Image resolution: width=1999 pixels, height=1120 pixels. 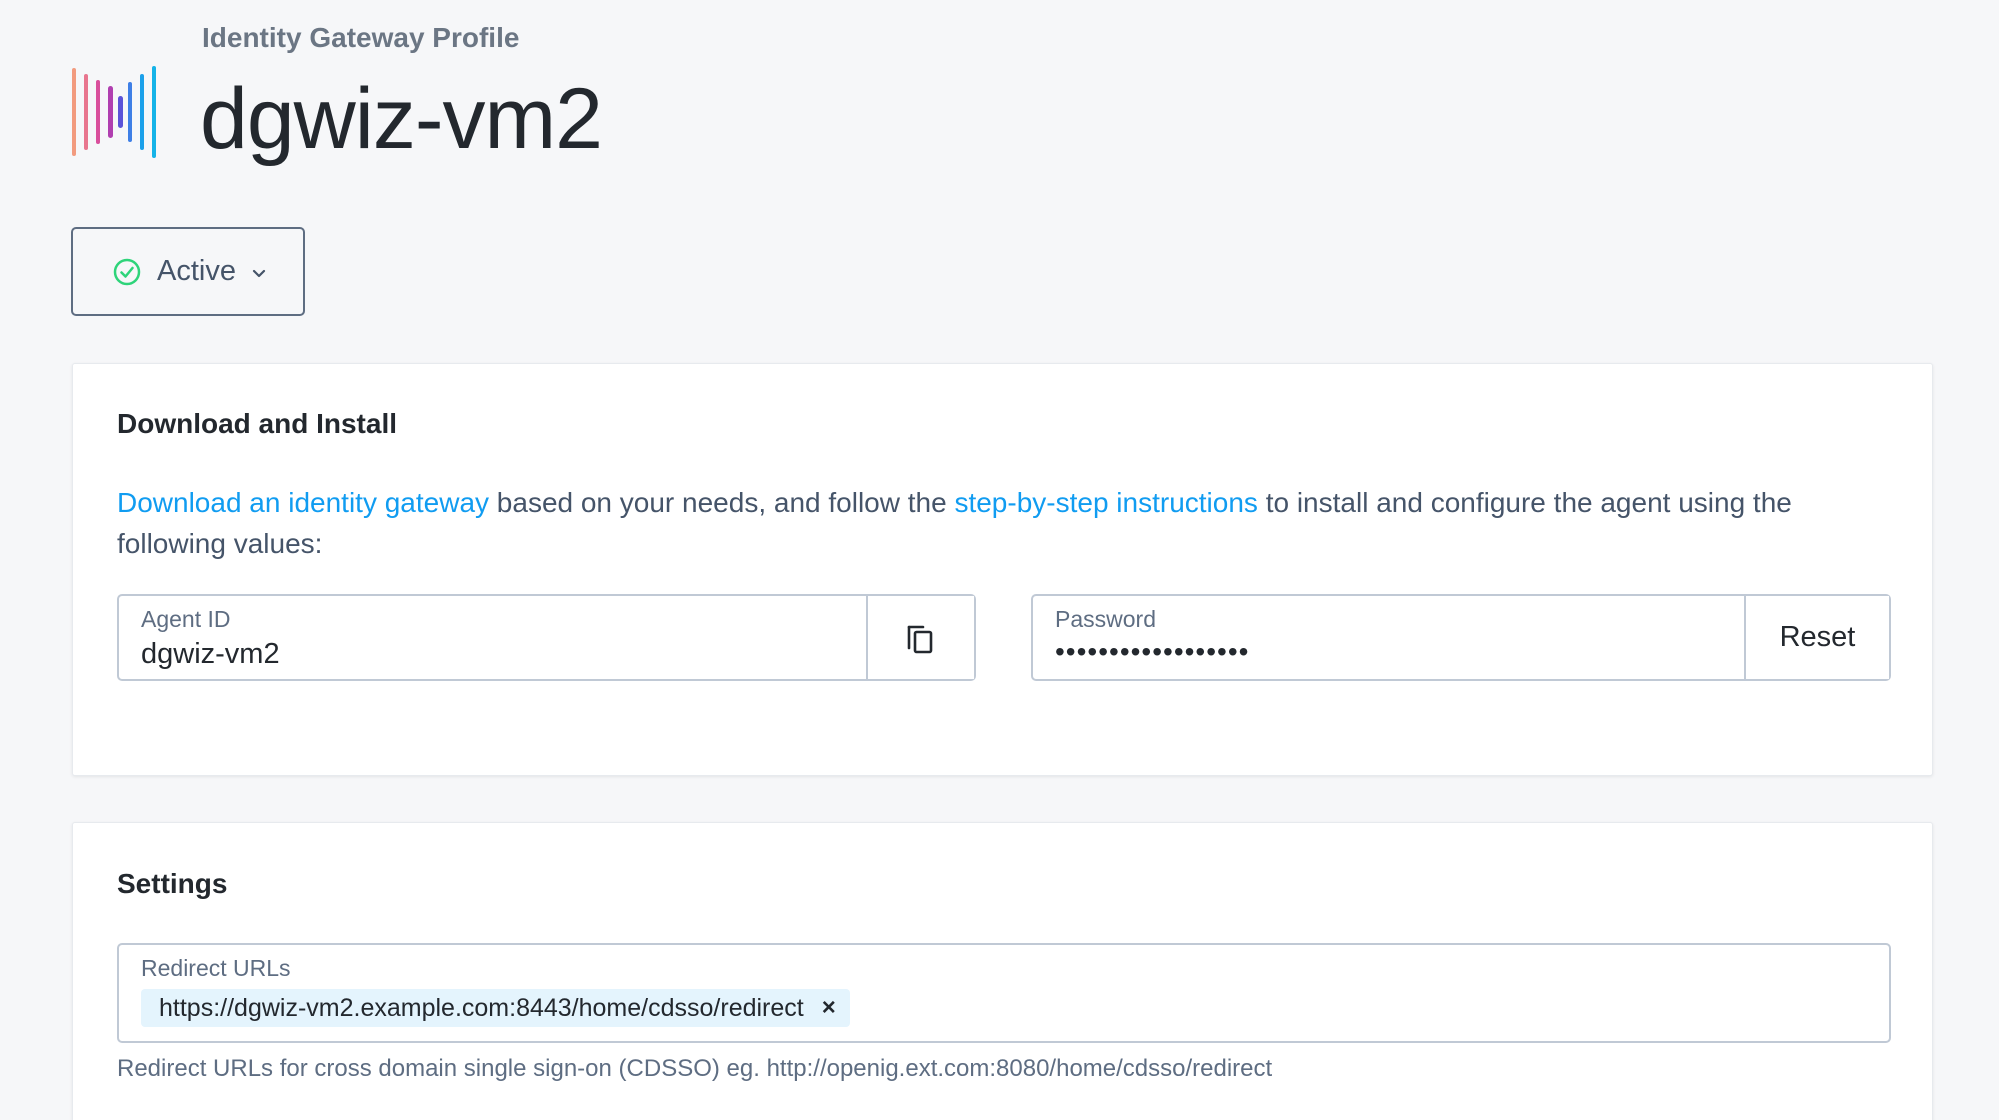 I want to click on agent-id-value: dgwiz-vm2, so click(x=210, y=654).